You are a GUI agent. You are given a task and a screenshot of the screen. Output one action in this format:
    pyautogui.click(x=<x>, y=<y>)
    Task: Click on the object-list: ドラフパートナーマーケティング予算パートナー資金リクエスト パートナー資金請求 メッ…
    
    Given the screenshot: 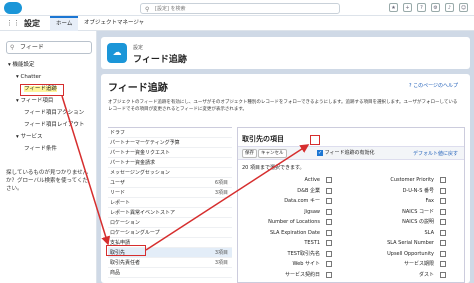 What is the action you would take?
    pyautogui.click(x=170, y=205)
    